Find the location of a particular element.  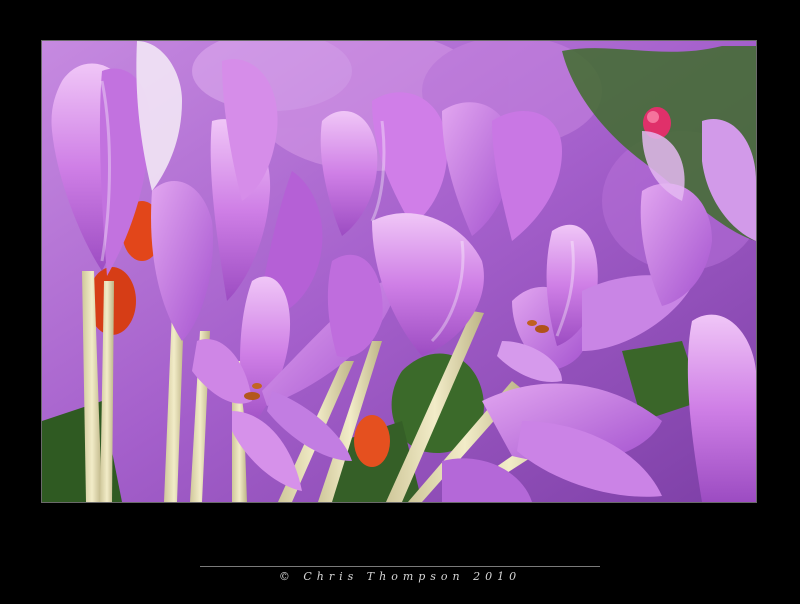

divider-line is located at coordinates (400, 566).